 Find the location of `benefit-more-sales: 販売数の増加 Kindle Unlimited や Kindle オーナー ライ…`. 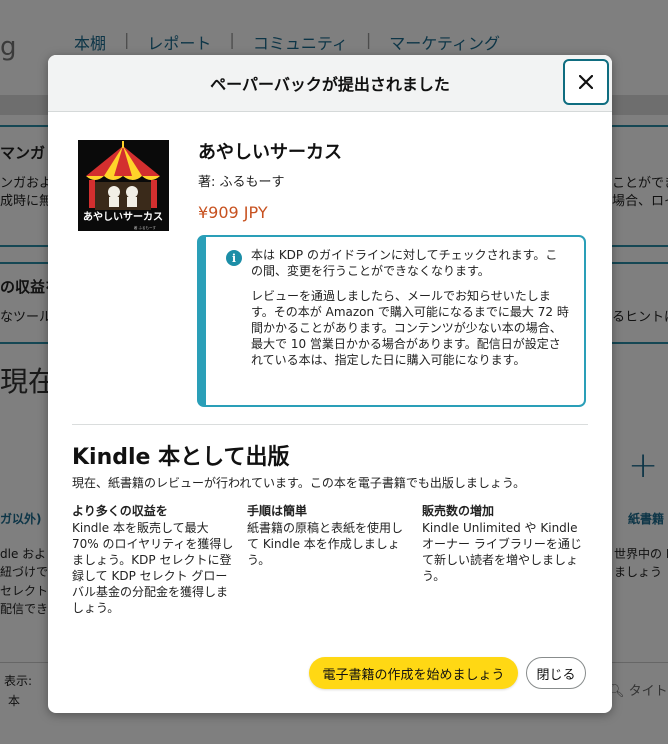

benefit-more-sales: 販売数の増加 Kindle Unlimited や Kindle オーナー ライ… is located at coordinates (504, 543).